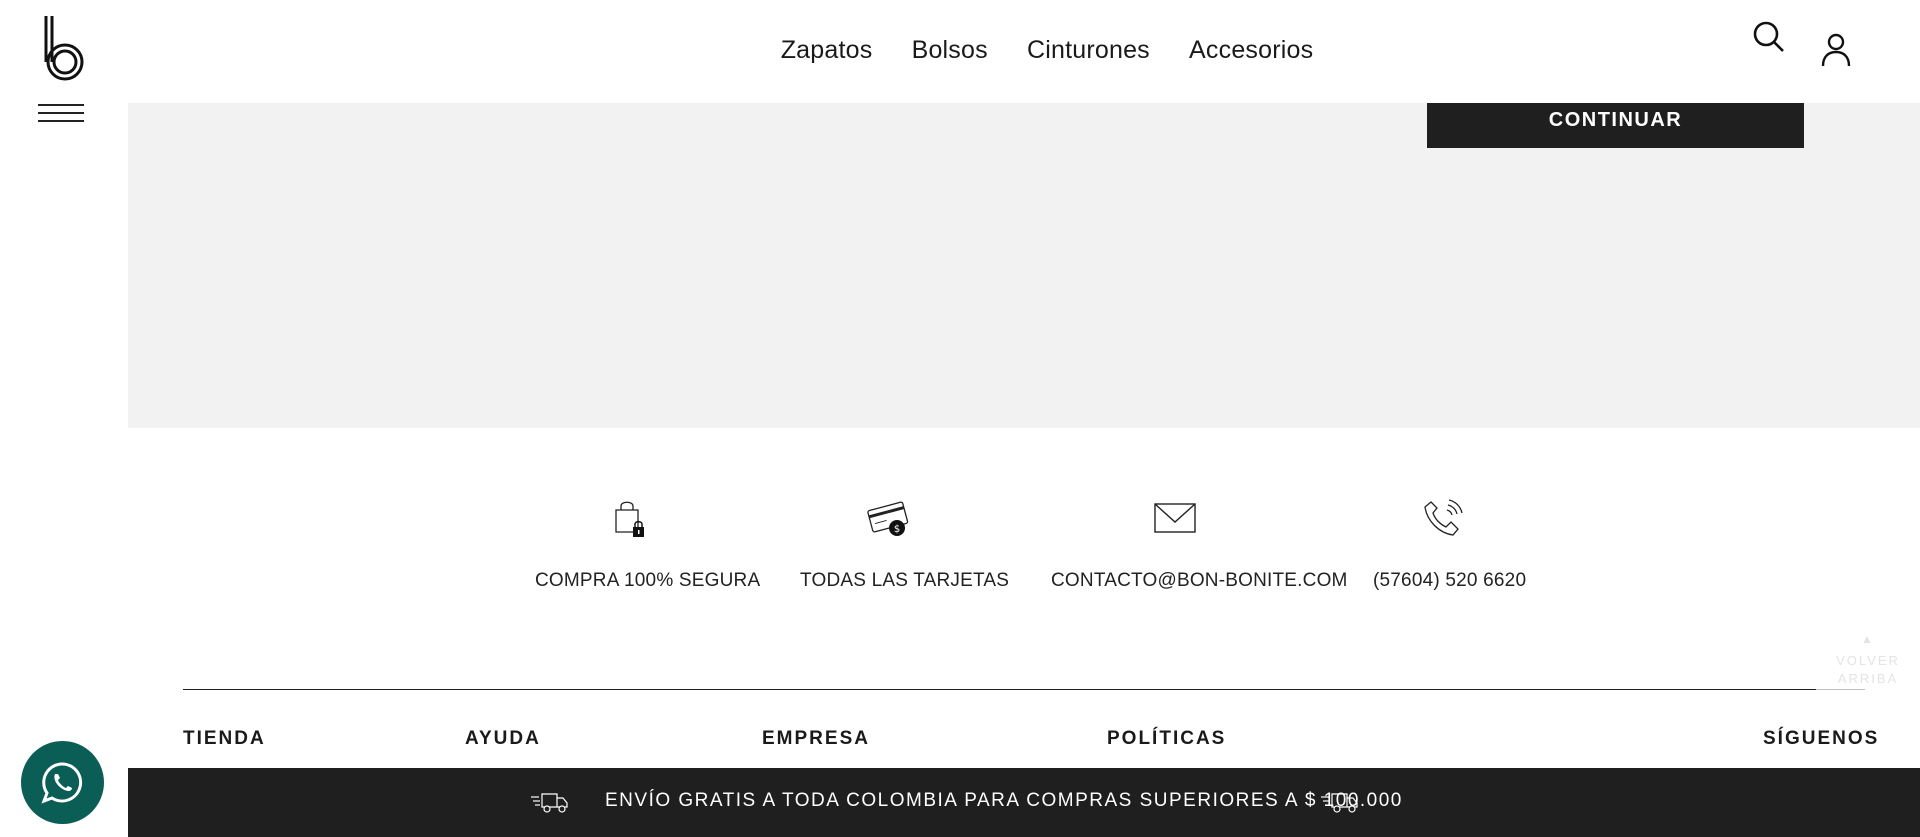 The height and width of the screenshot is (837, 1920). Describe the element at coordinates (887, 518) in the screenshot. I see `credit-card-icon: $` at that location.